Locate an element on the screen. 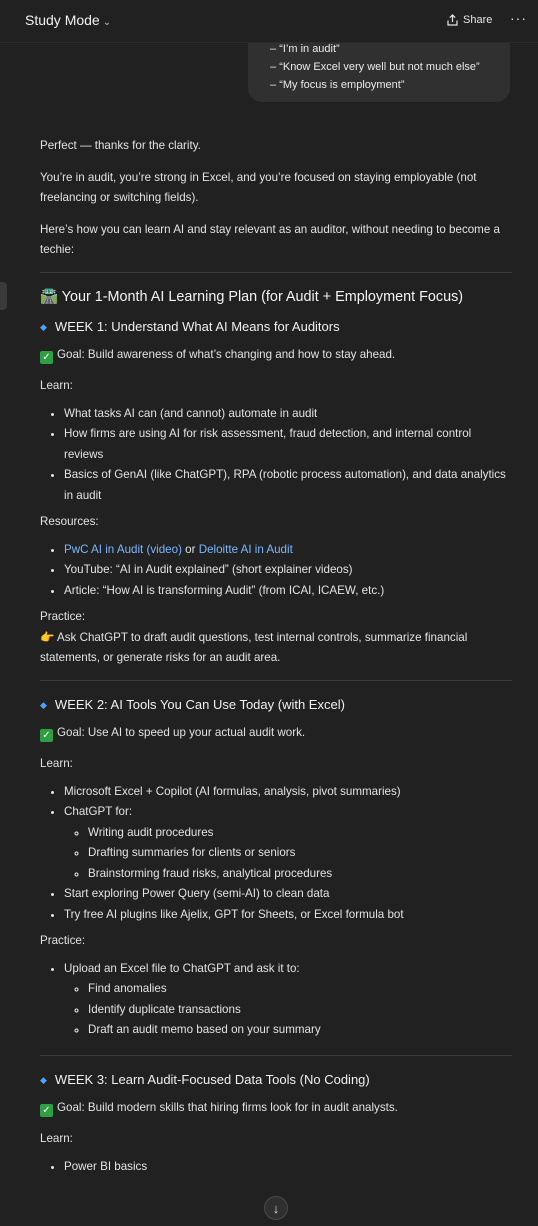 The height and width of the screenshot is (1226, 538). list-item: Find anomalies is located at coordinates (300, 989).